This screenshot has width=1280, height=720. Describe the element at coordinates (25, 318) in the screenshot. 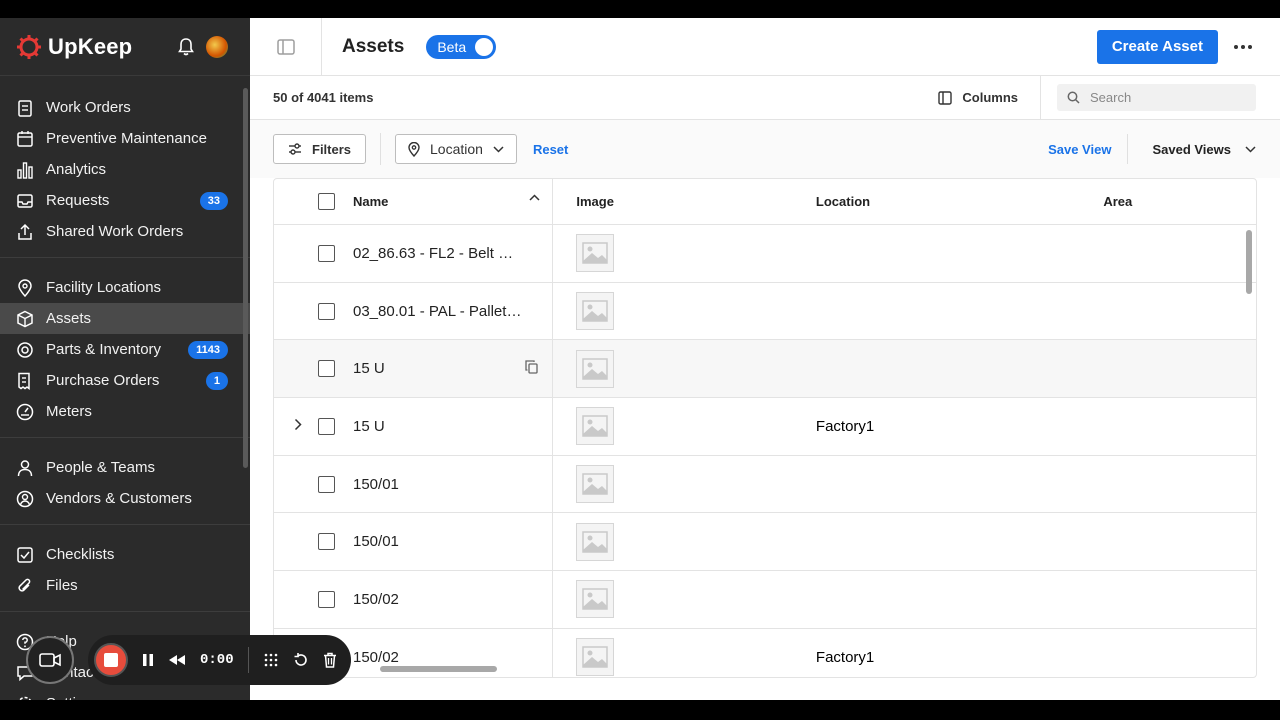

I see `cube-icon` at that location.